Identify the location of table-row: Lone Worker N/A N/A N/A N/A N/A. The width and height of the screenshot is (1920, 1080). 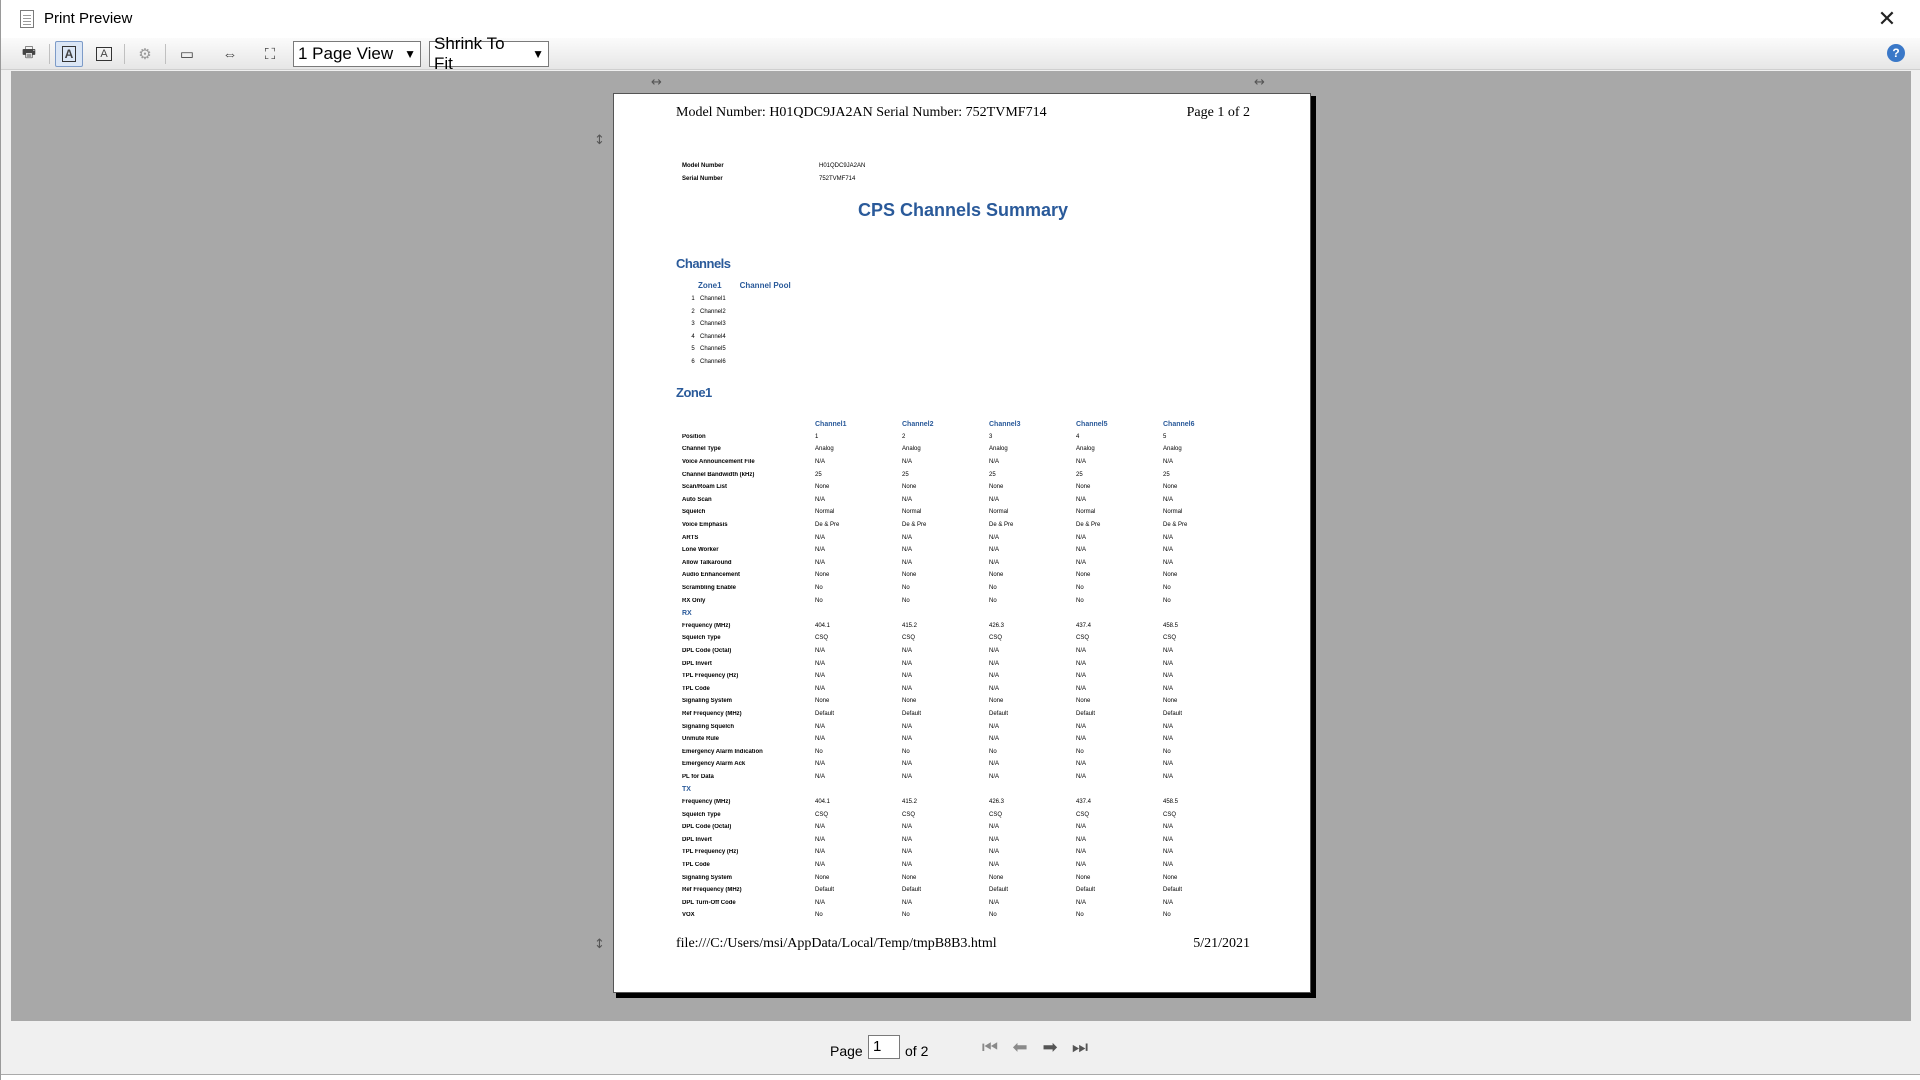
(966, 550).